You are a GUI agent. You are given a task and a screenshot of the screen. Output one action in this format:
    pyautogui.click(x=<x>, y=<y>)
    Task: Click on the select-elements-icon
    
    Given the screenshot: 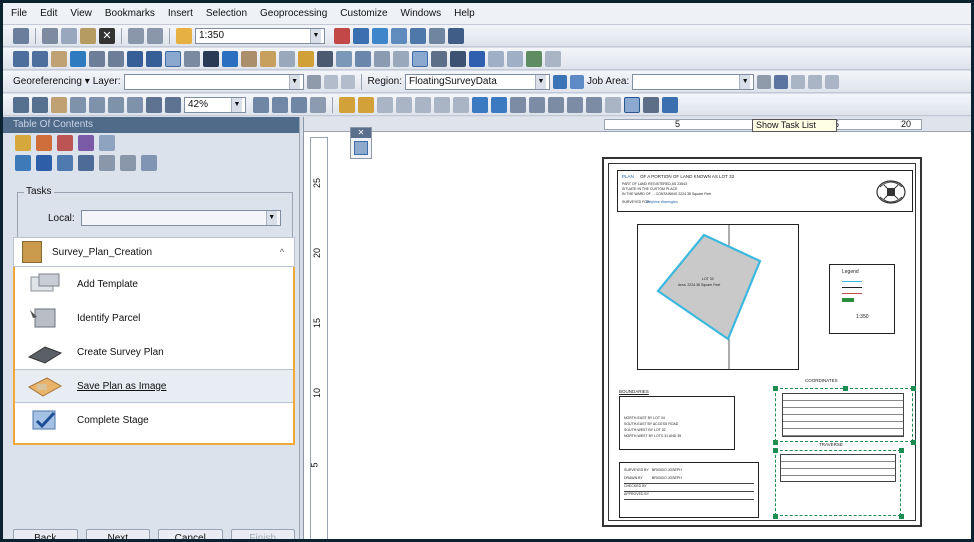 What is the action you would take?
    pyautogui.click(x=211, y=58)
    